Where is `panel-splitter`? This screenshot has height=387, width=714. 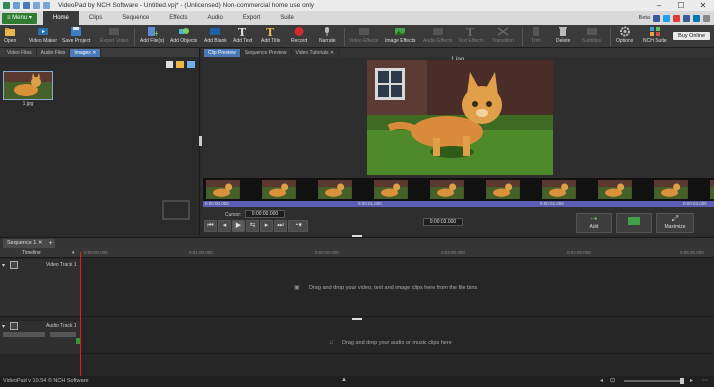
panel-splitter is located at coordinates (200, 141).